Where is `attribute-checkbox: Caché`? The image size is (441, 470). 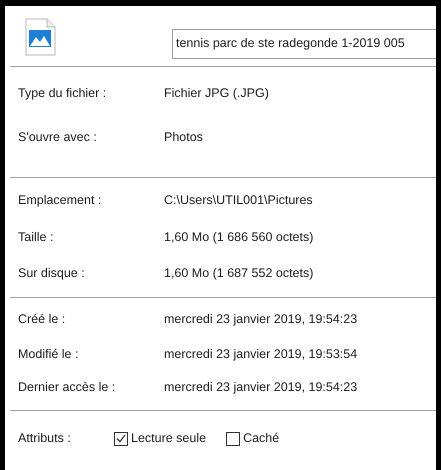 attribute-checkbox: Caché is located at coordinates (253, 438).